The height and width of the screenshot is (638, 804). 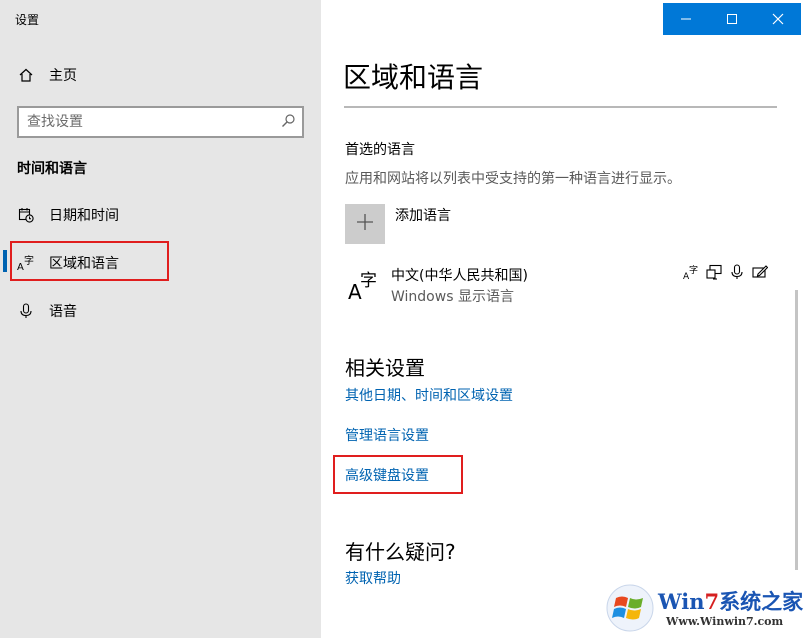 I want to click on display-language-icon: A字, so click(x=691, y=273).